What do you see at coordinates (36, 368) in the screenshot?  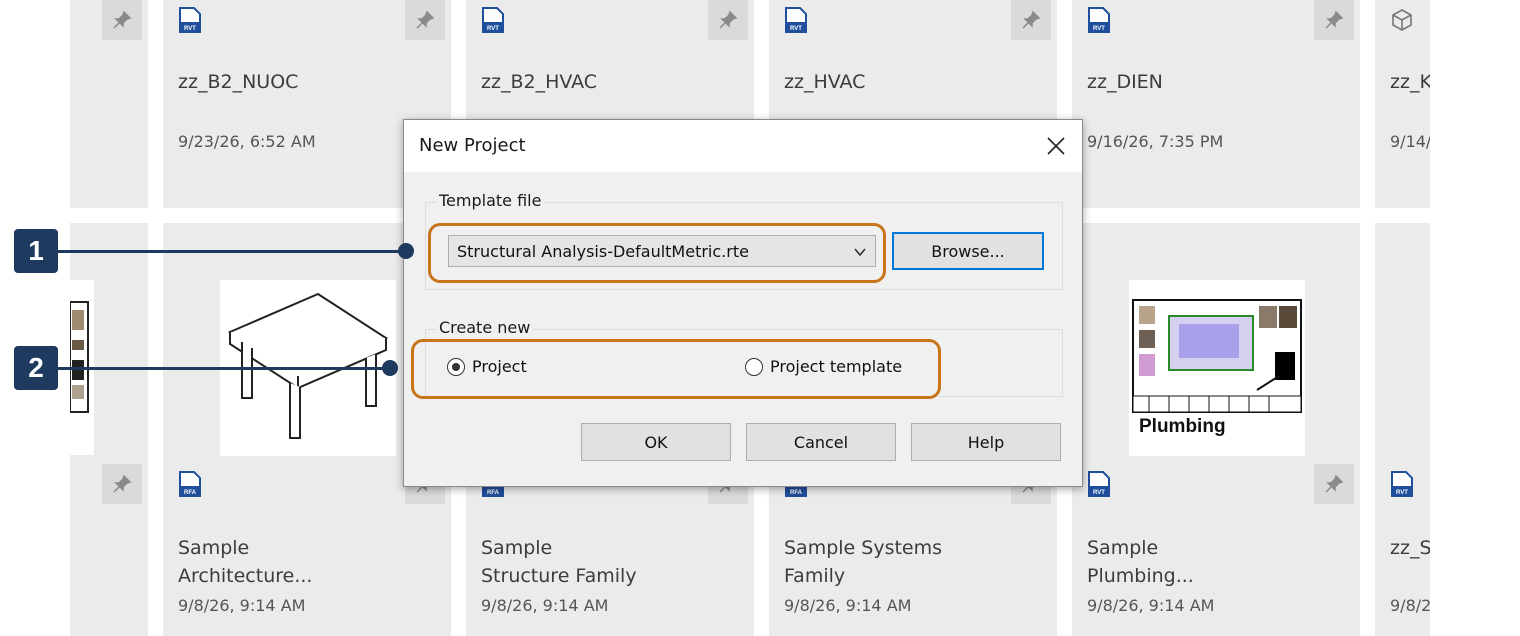 I see `callout-badge-2: 2` at bounding box center [36, 368].